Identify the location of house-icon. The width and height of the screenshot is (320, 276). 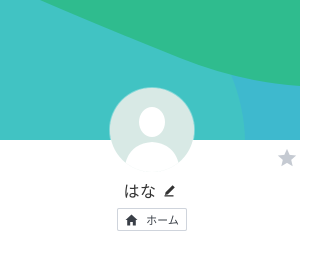
(131, 219).